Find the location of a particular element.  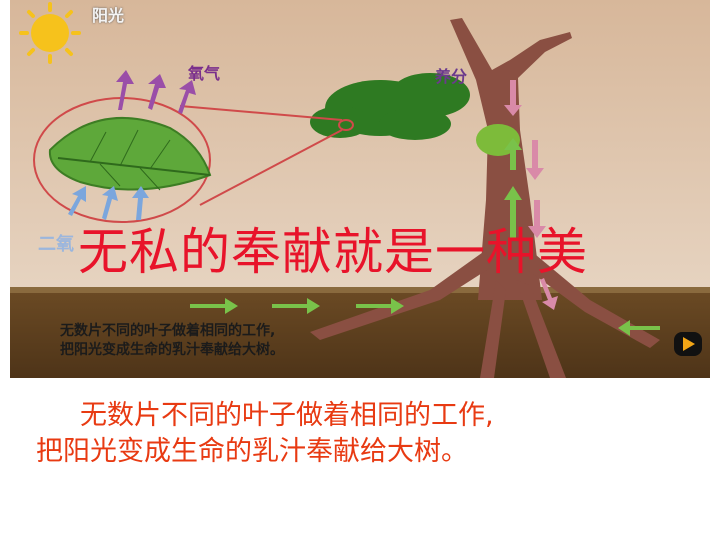

bottom-caption: 无数片不同的叶子做着相同的工作, 把阳光变成生命的乳汁奉献给大树。 is located at coordinates (265, 434).